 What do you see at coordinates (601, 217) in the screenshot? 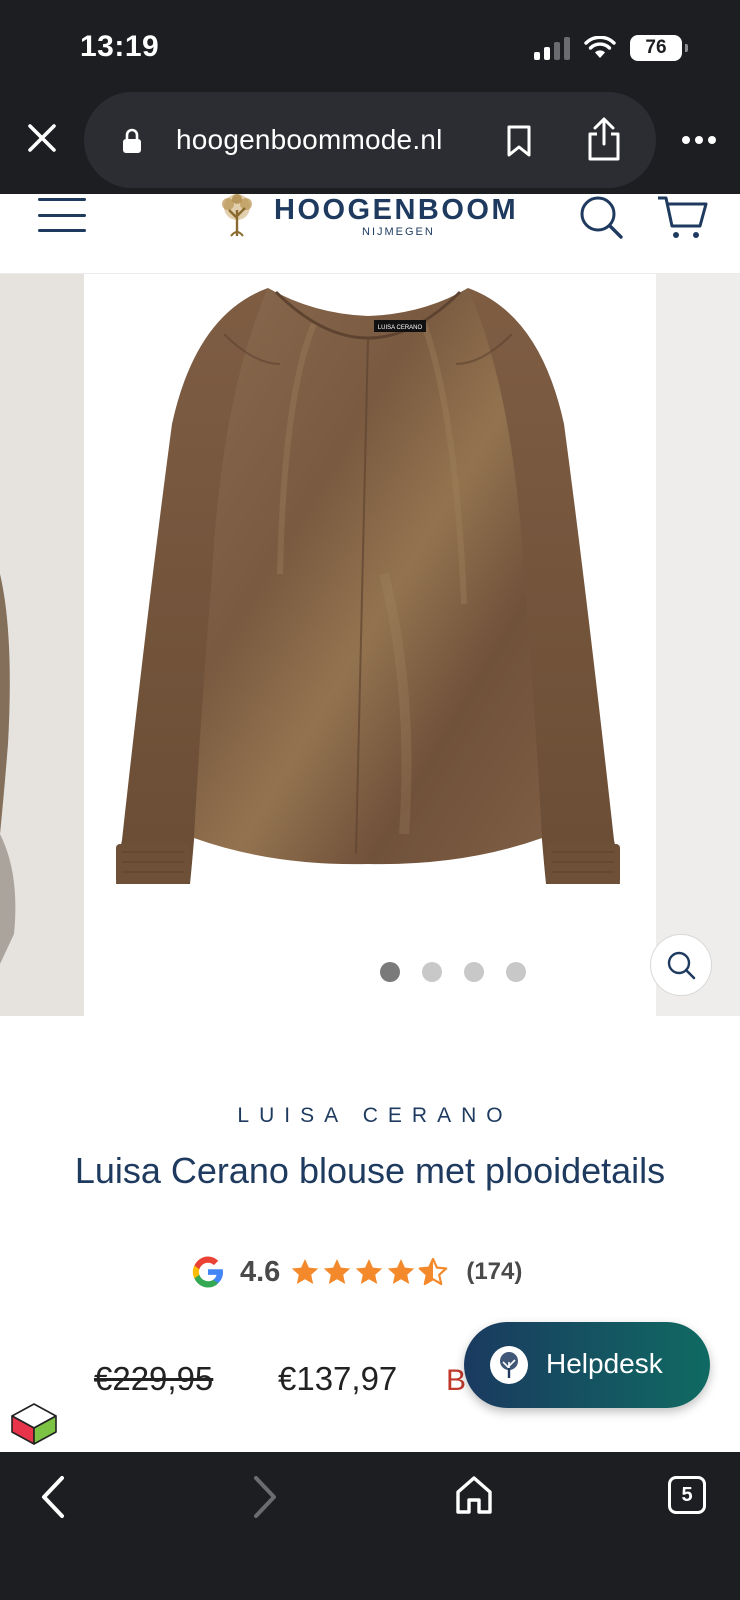
I see `search-icon` at bounding box center [601, 217].